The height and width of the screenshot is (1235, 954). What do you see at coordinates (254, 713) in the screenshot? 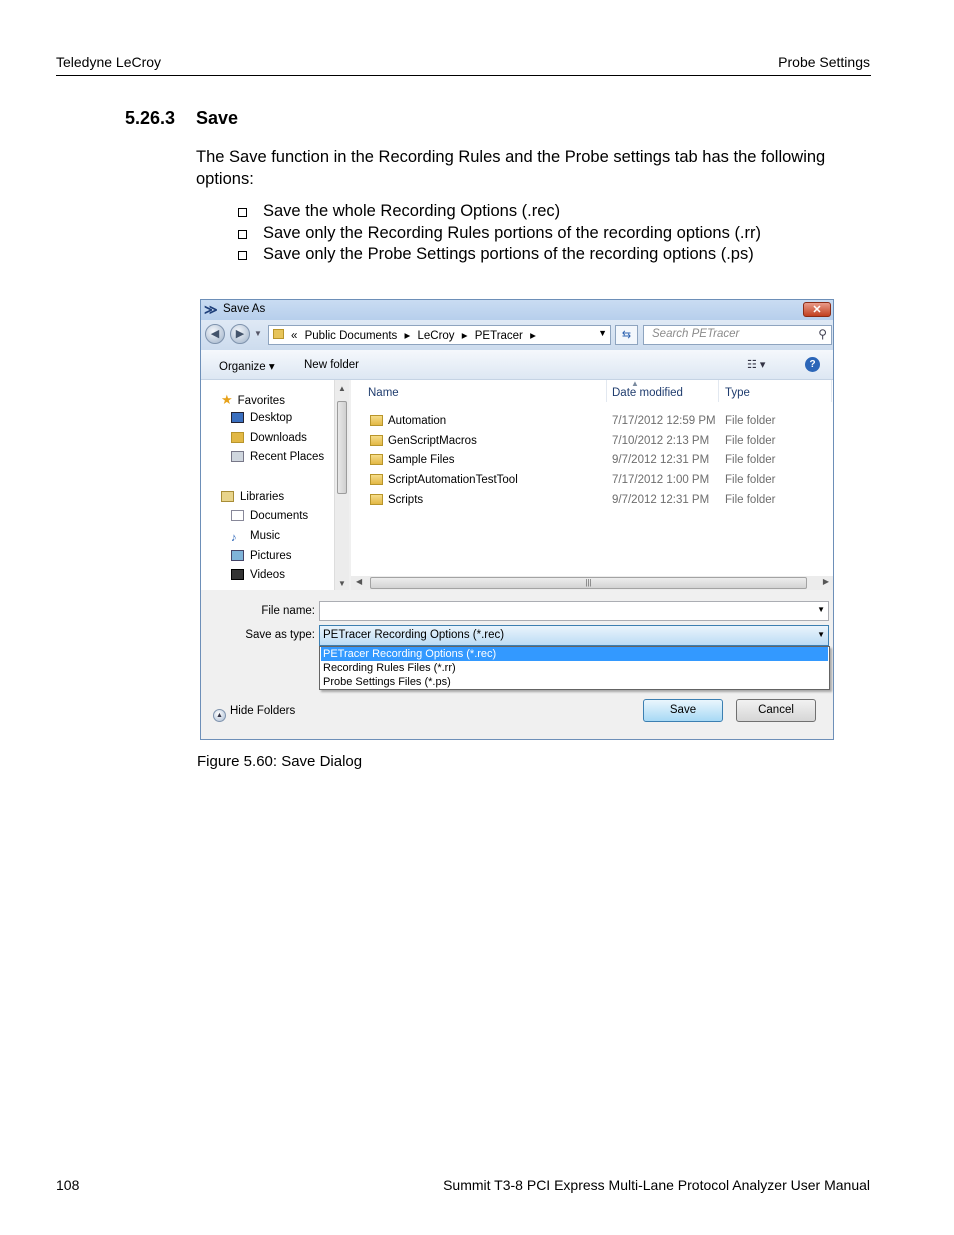
I see `hide-folders-button: ▲ Hide Folders` at bounding box center [254, 713].